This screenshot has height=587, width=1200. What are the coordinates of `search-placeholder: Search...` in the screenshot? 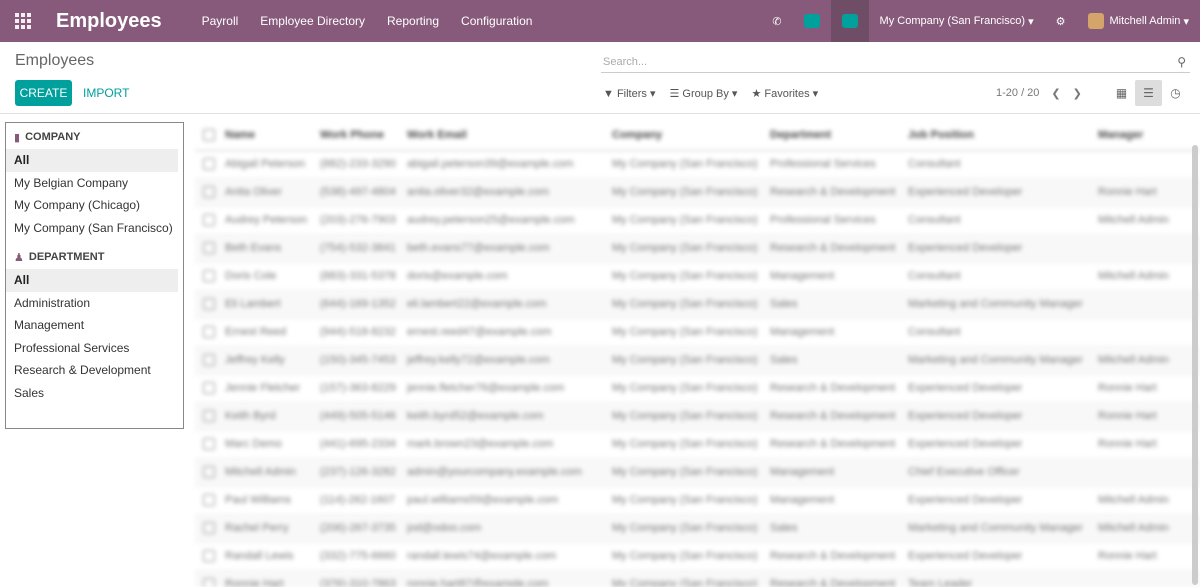 It's located at (625, 61).